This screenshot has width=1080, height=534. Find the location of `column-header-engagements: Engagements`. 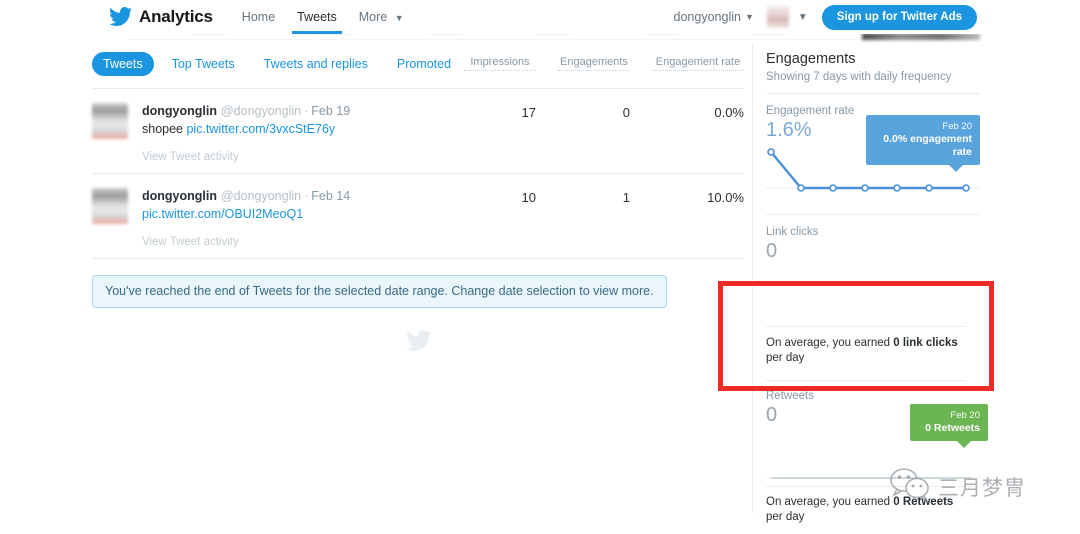

column-header-engagements: Engagements is located at coordinates (594, 63).